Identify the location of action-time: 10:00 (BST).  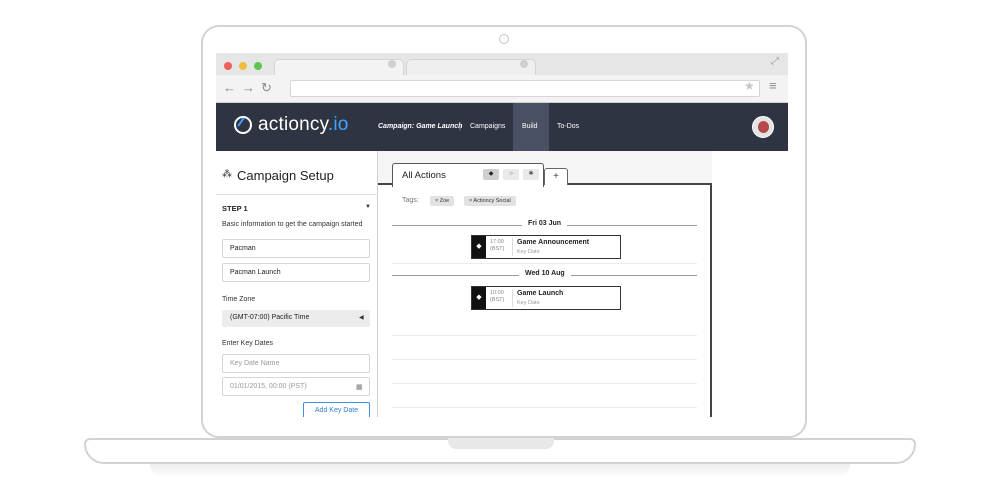
(497, 297).